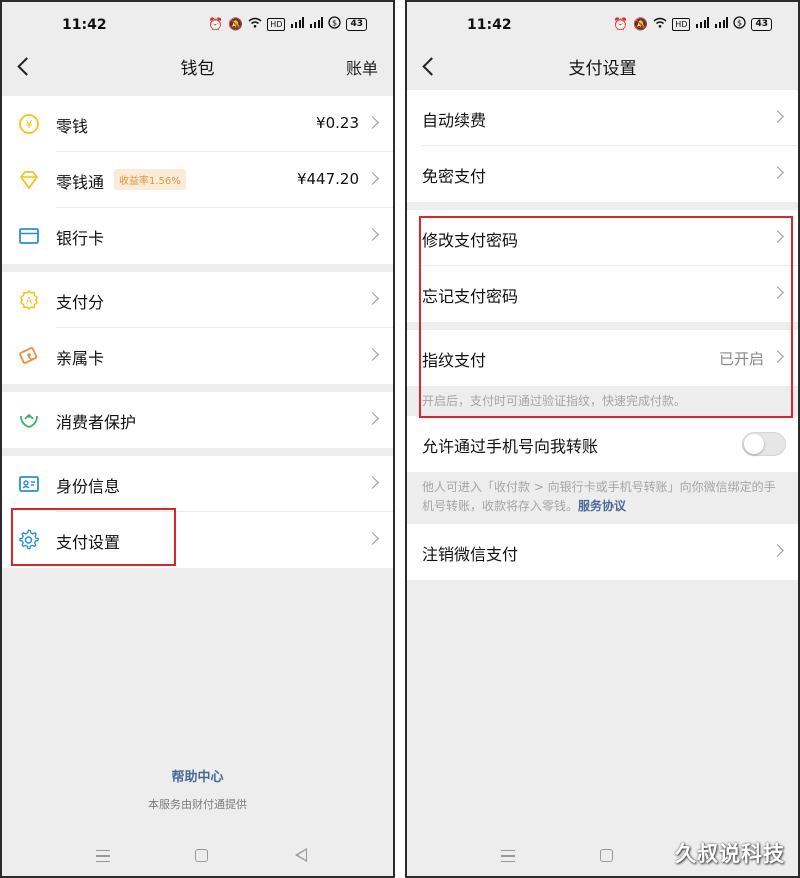 Image resolution: width=800 pixels, height=878 pixels. What do you see at coordinates (29, 484) in the screenshot?
I see `id-card-icon` at bounding box center [29, 484].